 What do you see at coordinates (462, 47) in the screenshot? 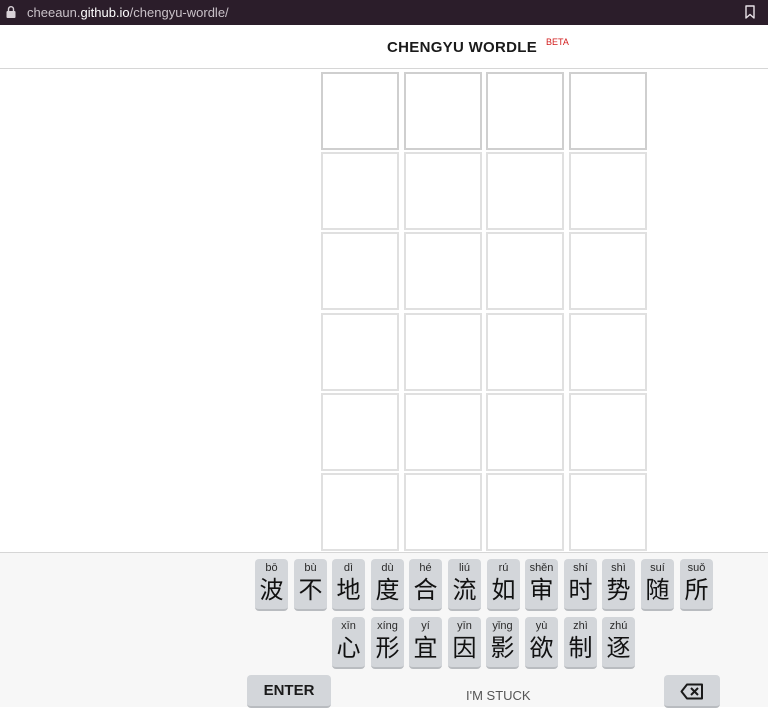
I see `page-title: CHENGYU WORDLE` at bounding box center [462, 47].